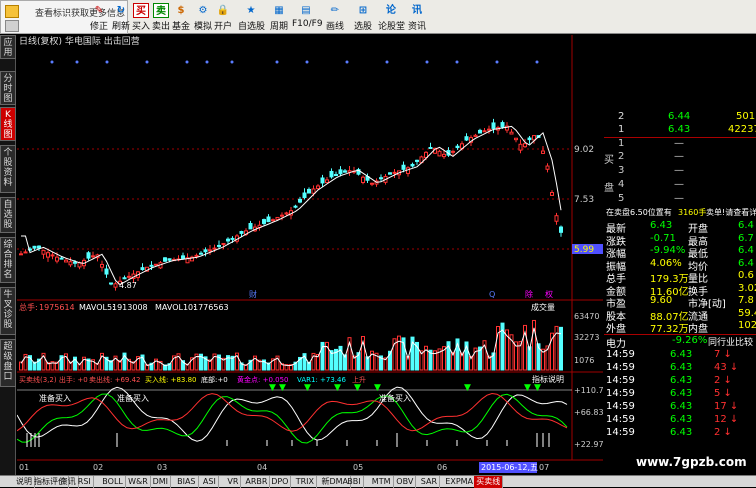 The image size is (756, 488). I want to click on indicator-tab: ARBR, so click(257, 482).